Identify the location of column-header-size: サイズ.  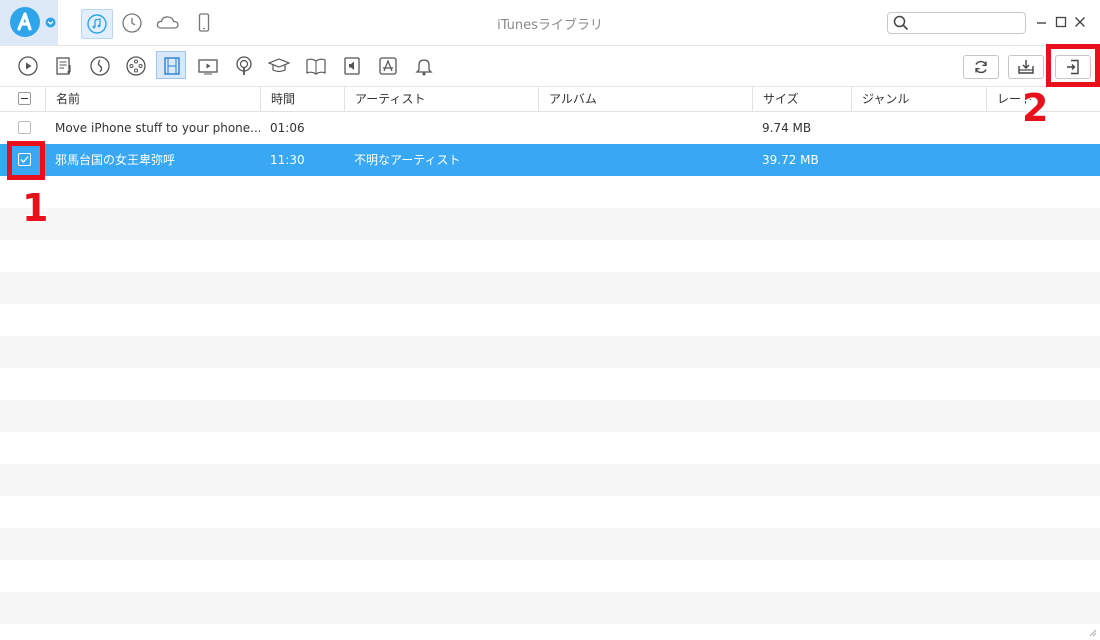
(801, 99).